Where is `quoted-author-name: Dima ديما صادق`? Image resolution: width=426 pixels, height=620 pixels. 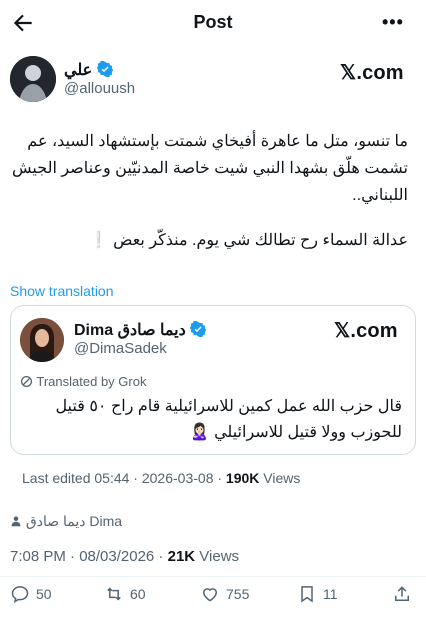 quoted-author-name: Dima ديما صادق is located at coordinates (130, 330).